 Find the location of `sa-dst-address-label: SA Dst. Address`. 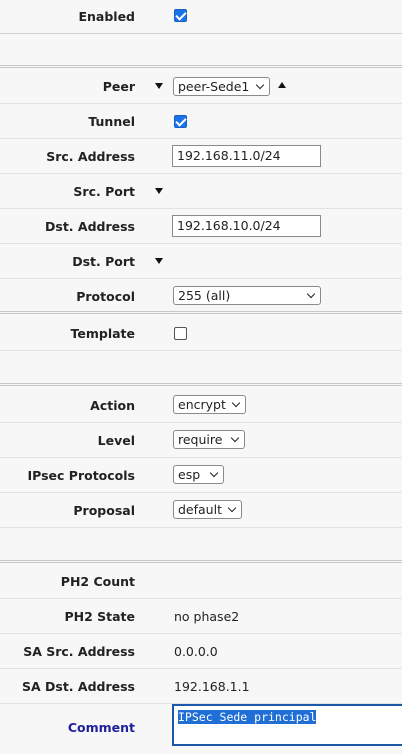

sa-dst-address-label: SA Dst. Address is located at coordinates (78, 686).